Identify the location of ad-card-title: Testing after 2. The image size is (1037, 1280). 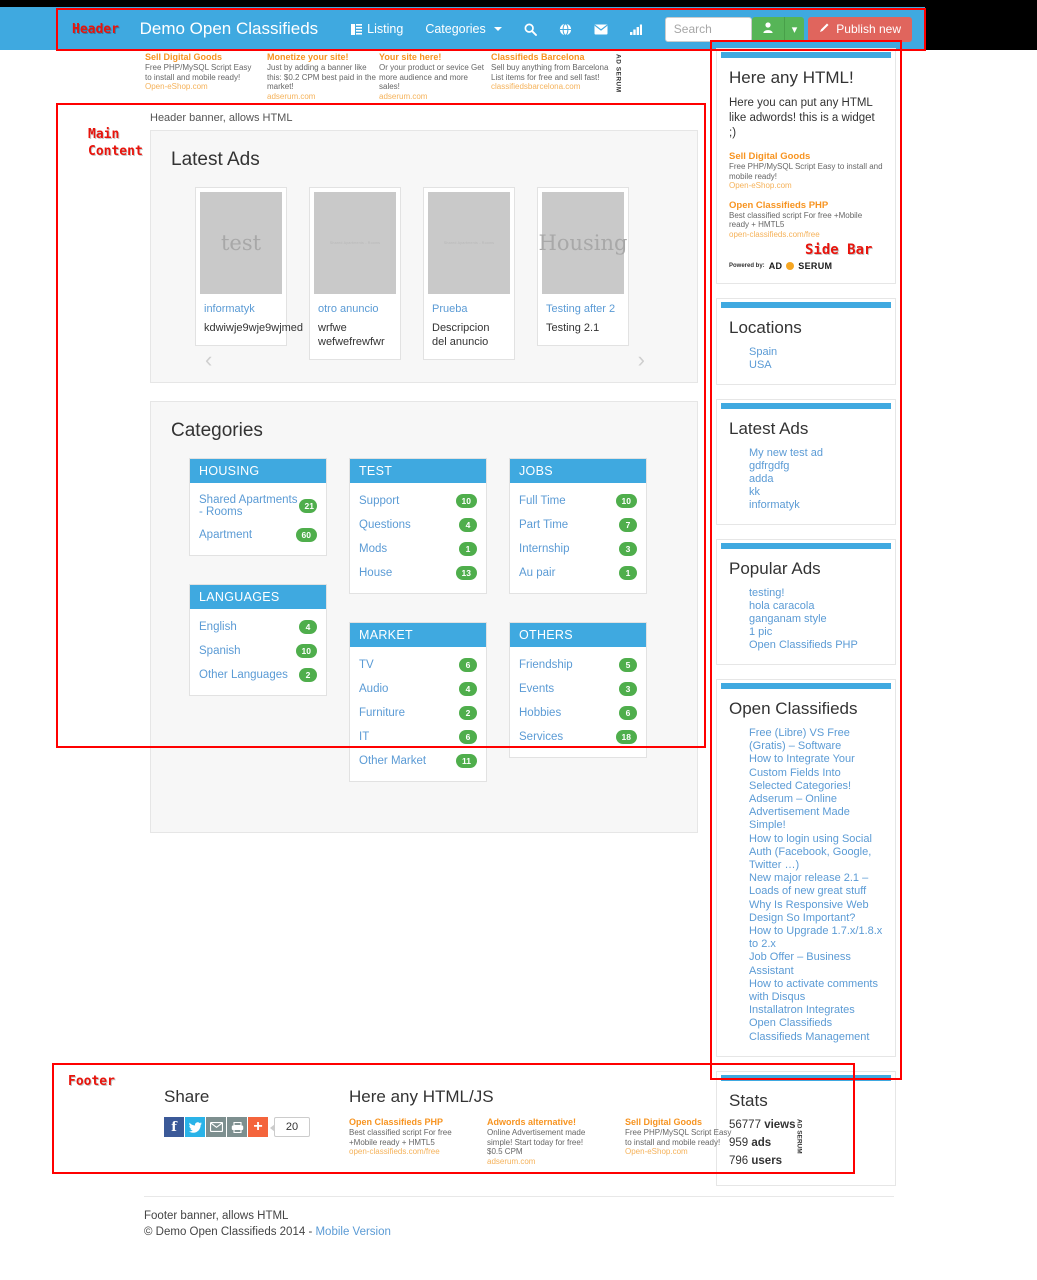
(583, 309).